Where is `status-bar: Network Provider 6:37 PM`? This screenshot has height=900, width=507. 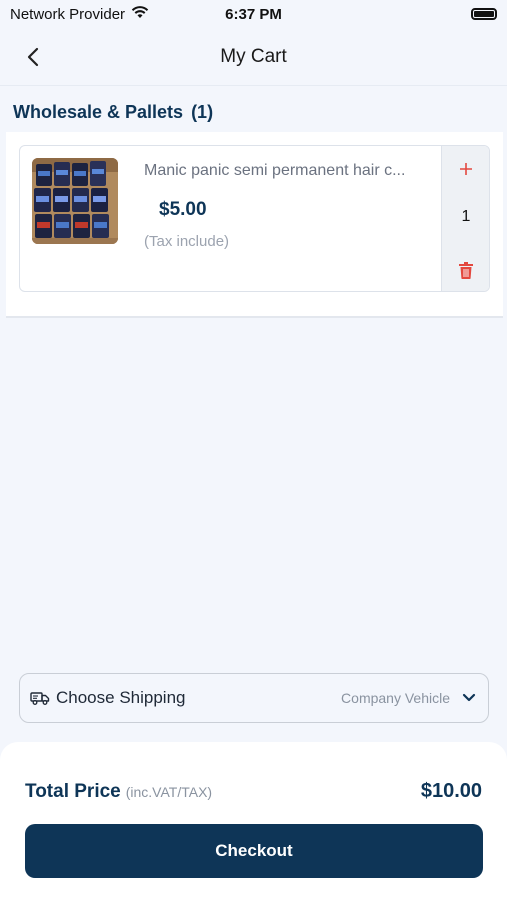
status-bar: Network Provider 6:37 PM is located at coordinates (253, 14).